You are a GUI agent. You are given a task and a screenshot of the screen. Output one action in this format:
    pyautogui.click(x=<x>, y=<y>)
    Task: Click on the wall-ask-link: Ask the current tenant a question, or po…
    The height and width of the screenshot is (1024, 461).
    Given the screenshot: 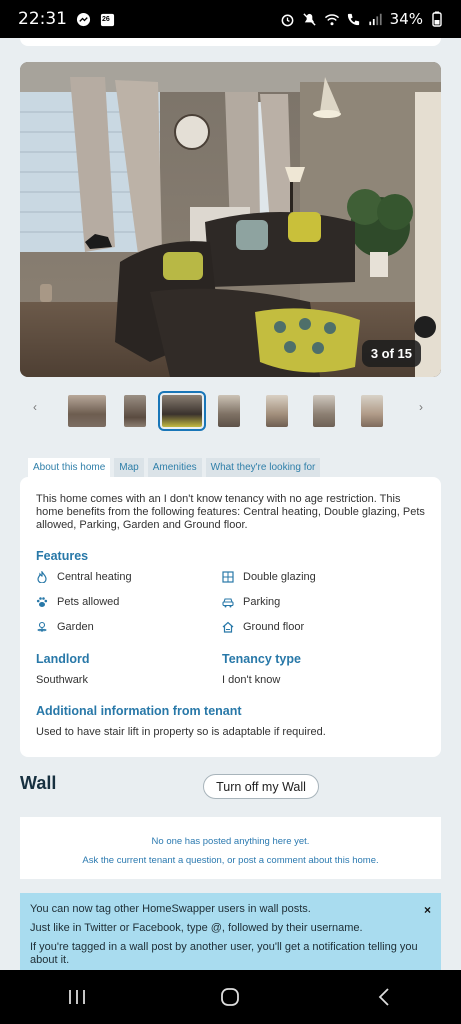 What is the action you would take?
    pyautogui.click(x=230, y=860)
    